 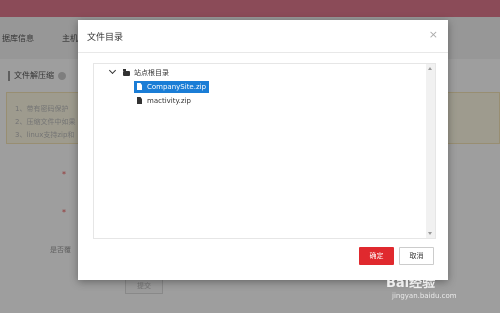 What do you see at coordinates (177, 87) in the screenshot?
I see `tree-file-label: CompanySite.zip` at bounding box center [177, 87].